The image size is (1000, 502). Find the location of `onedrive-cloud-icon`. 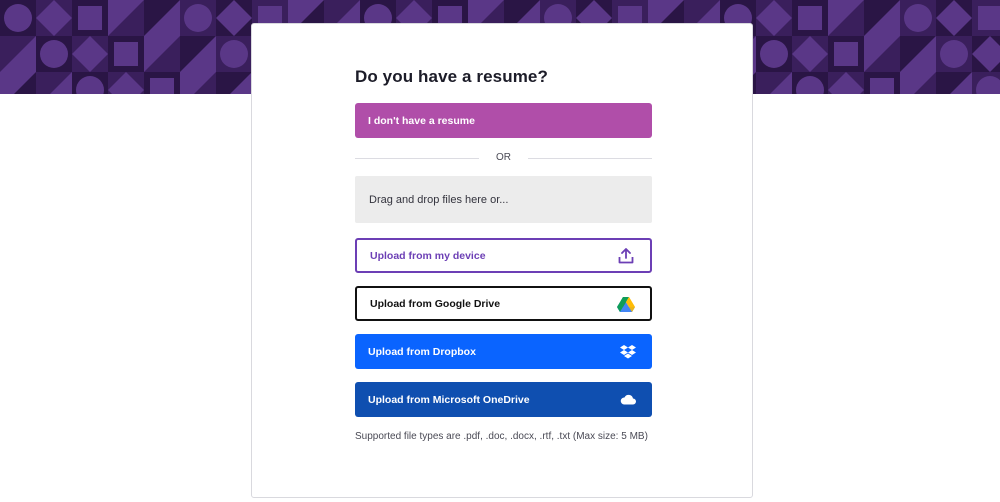

onedrive-cloud-icon is located at coordinates (628, 400).